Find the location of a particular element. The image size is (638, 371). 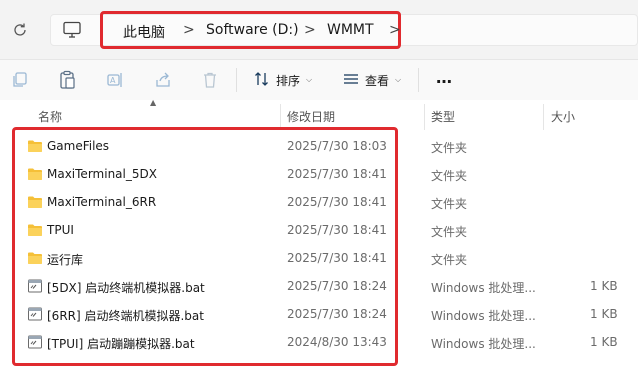

rename-icon: A is located at coordinates (115, 80).